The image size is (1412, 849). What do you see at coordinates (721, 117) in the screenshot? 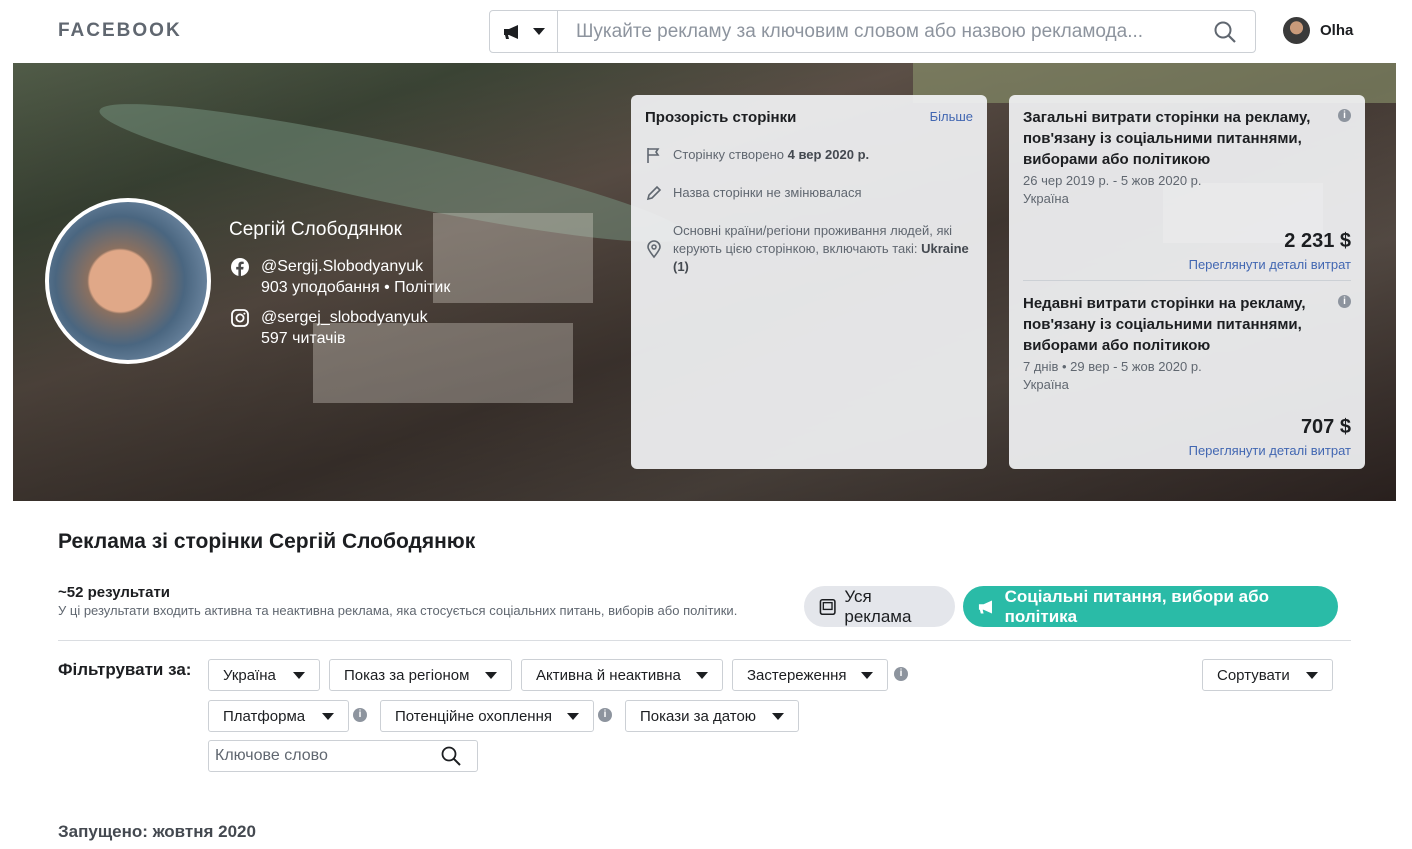
I see `transparency-title: Прозорість сторінки` at bounding box center [721, 117].